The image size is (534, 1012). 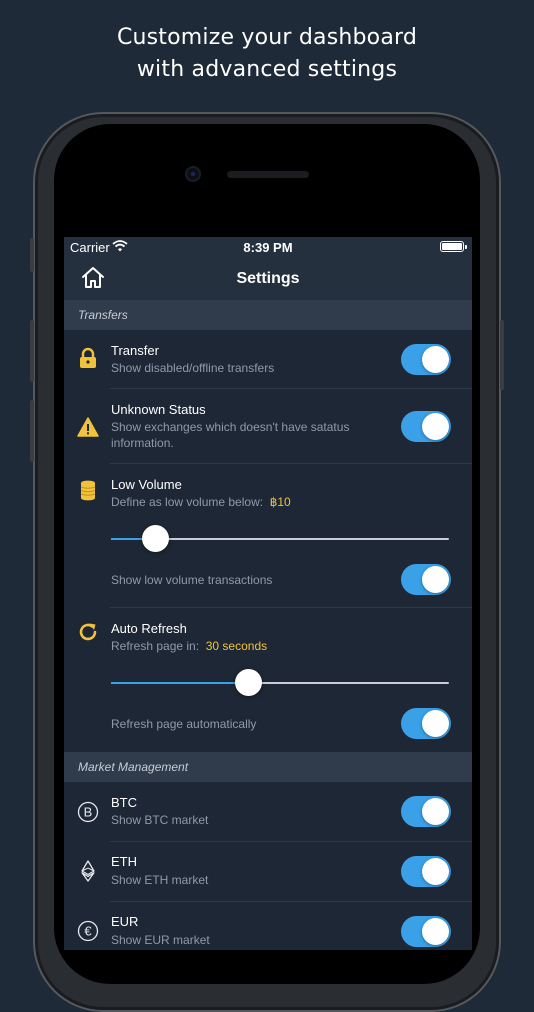 I want to click on headline-line-1: Customize your dashboard, so click(x=267, y=37).